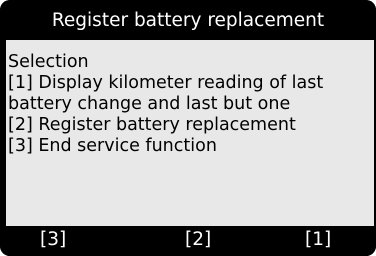 The width and height of the screenshot is (376, 256). What do you see at coordinates (318, 240) in the screenshot?
I see `function-key-1: [1]` at bounding box center [318, 240].